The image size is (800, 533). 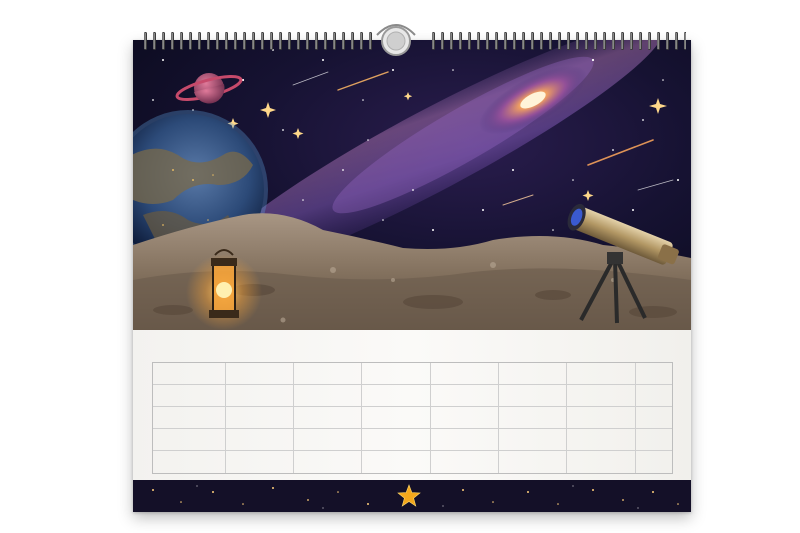 I want to click on star-icon, so click(x=409, y=495).